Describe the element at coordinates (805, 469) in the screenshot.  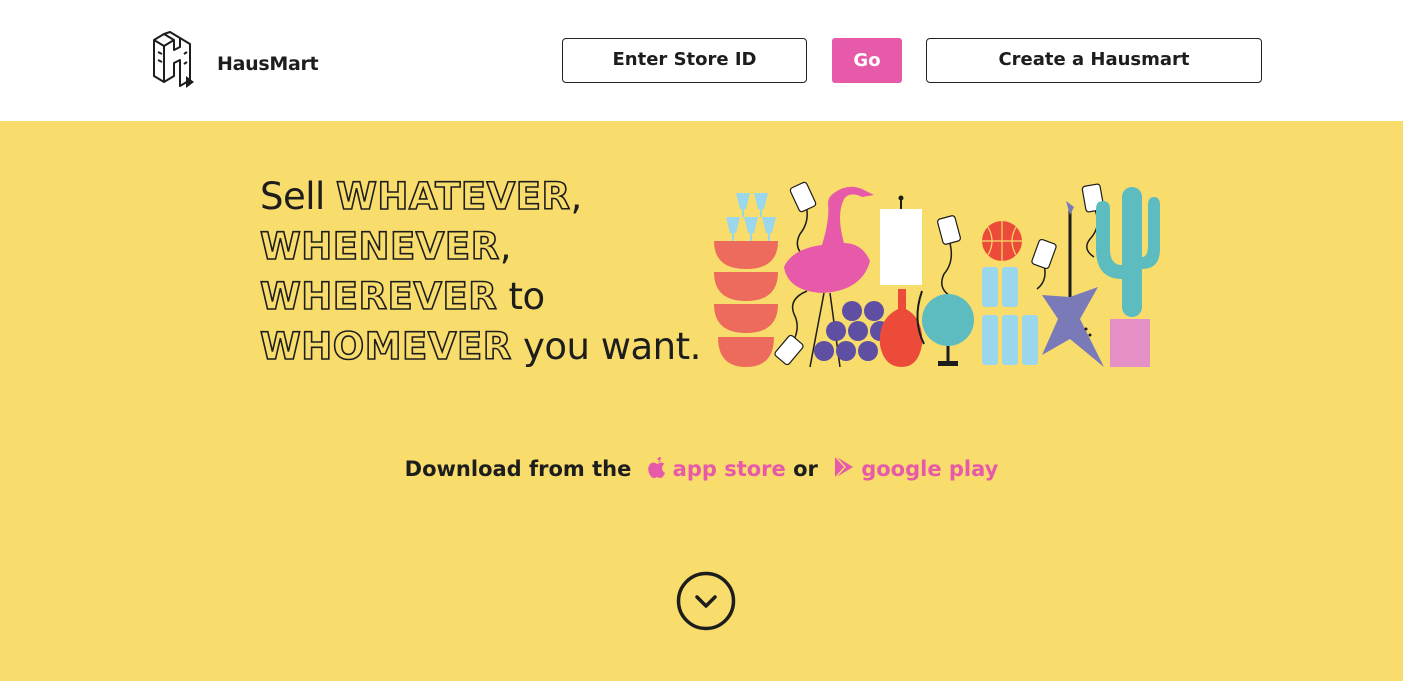
I see `download-or: or` at that location.